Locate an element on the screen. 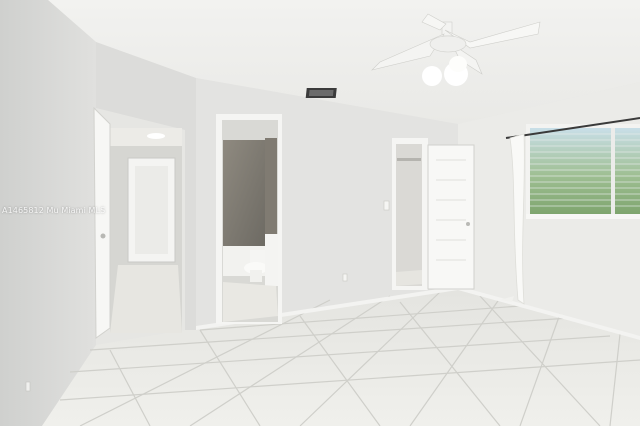 The height and width of the screenshot is (426, 640). bathroom-floor is located at coordinates (250, 302).